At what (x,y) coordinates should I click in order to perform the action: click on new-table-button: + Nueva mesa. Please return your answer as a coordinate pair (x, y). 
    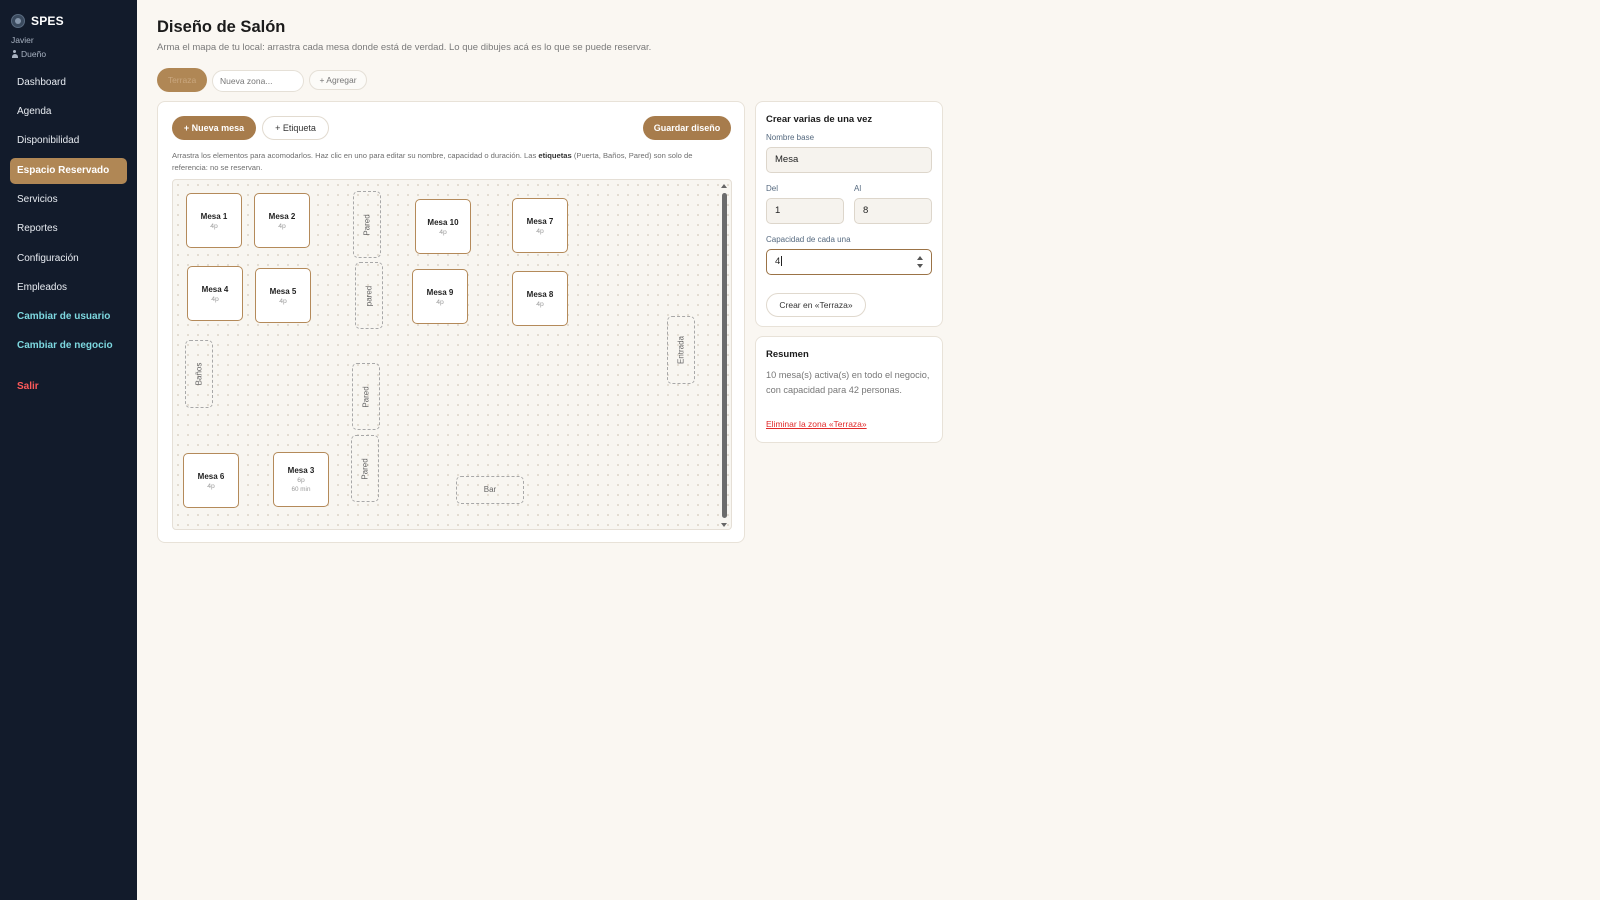
    Looking at the image, I should click on (214, 128).